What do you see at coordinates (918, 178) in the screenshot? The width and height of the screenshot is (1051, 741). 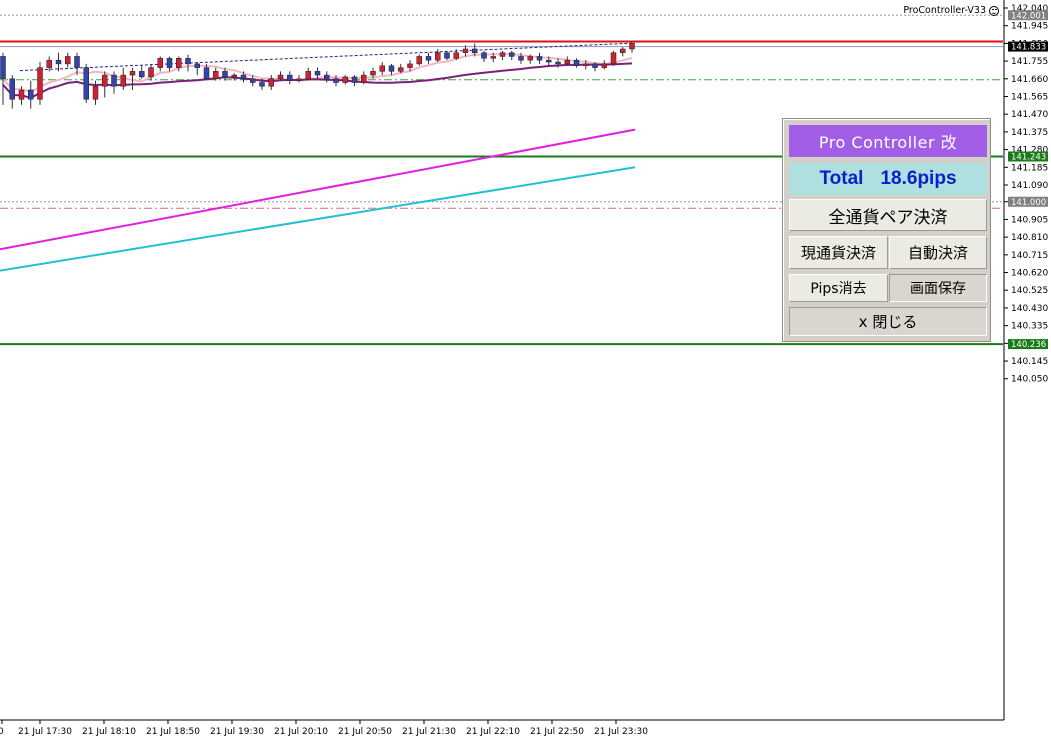 I see `total-value: 18.6pips` at bounding box center [918, 178].